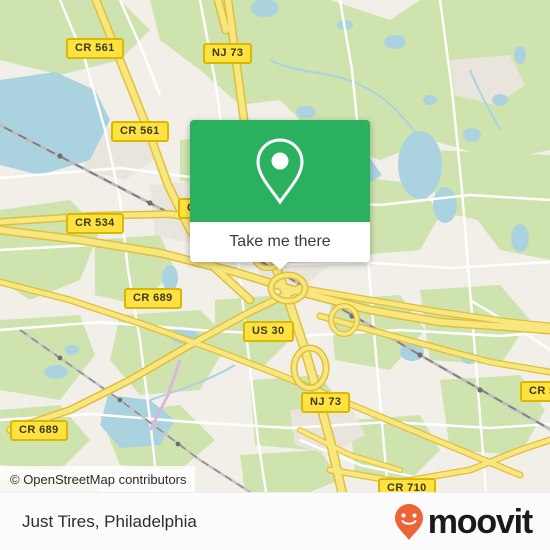 This screenshot has height=550, width=550. I want to click on road-shield: CR 5, so click(535, 391).